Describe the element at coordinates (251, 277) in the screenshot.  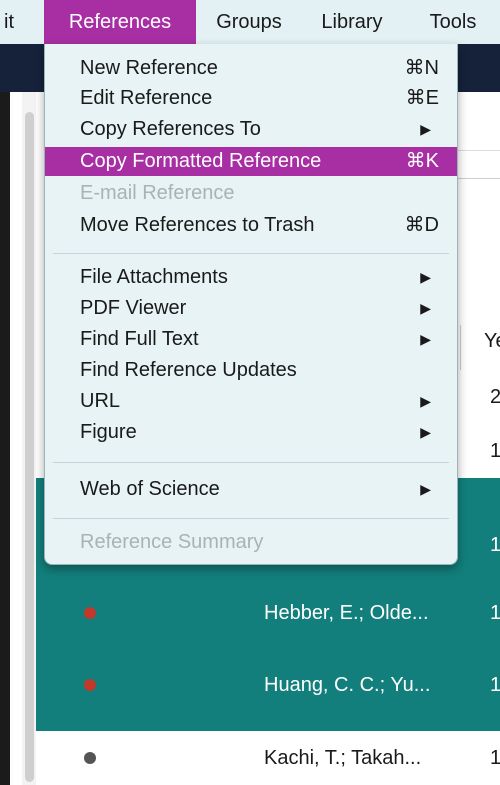
I see `menu-item-file-attachments: File Attachments ▶` at that location.